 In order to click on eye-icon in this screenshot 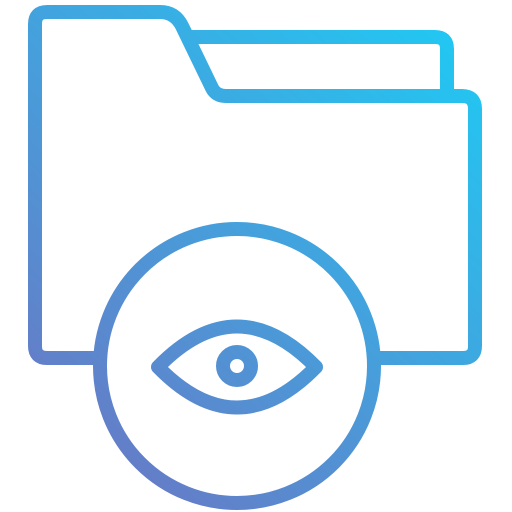, I will do `click(237, 367)`.